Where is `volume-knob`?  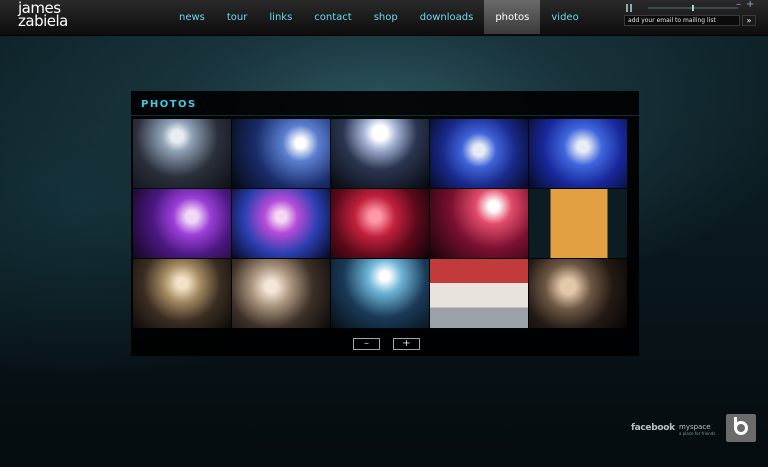 volume-knob is located at coordinates (693, 8).